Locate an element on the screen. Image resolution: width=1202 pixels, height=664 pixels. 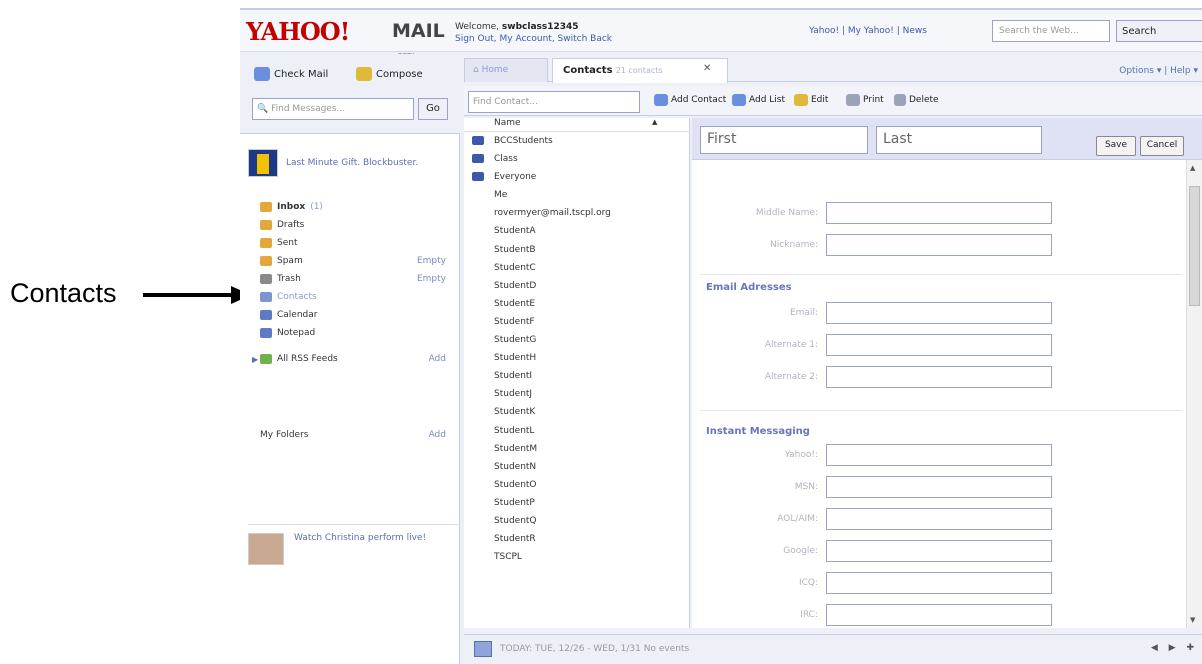
footer-nav-controls: ◀ ▶ ✚ is located at coordinates (1174, 648).